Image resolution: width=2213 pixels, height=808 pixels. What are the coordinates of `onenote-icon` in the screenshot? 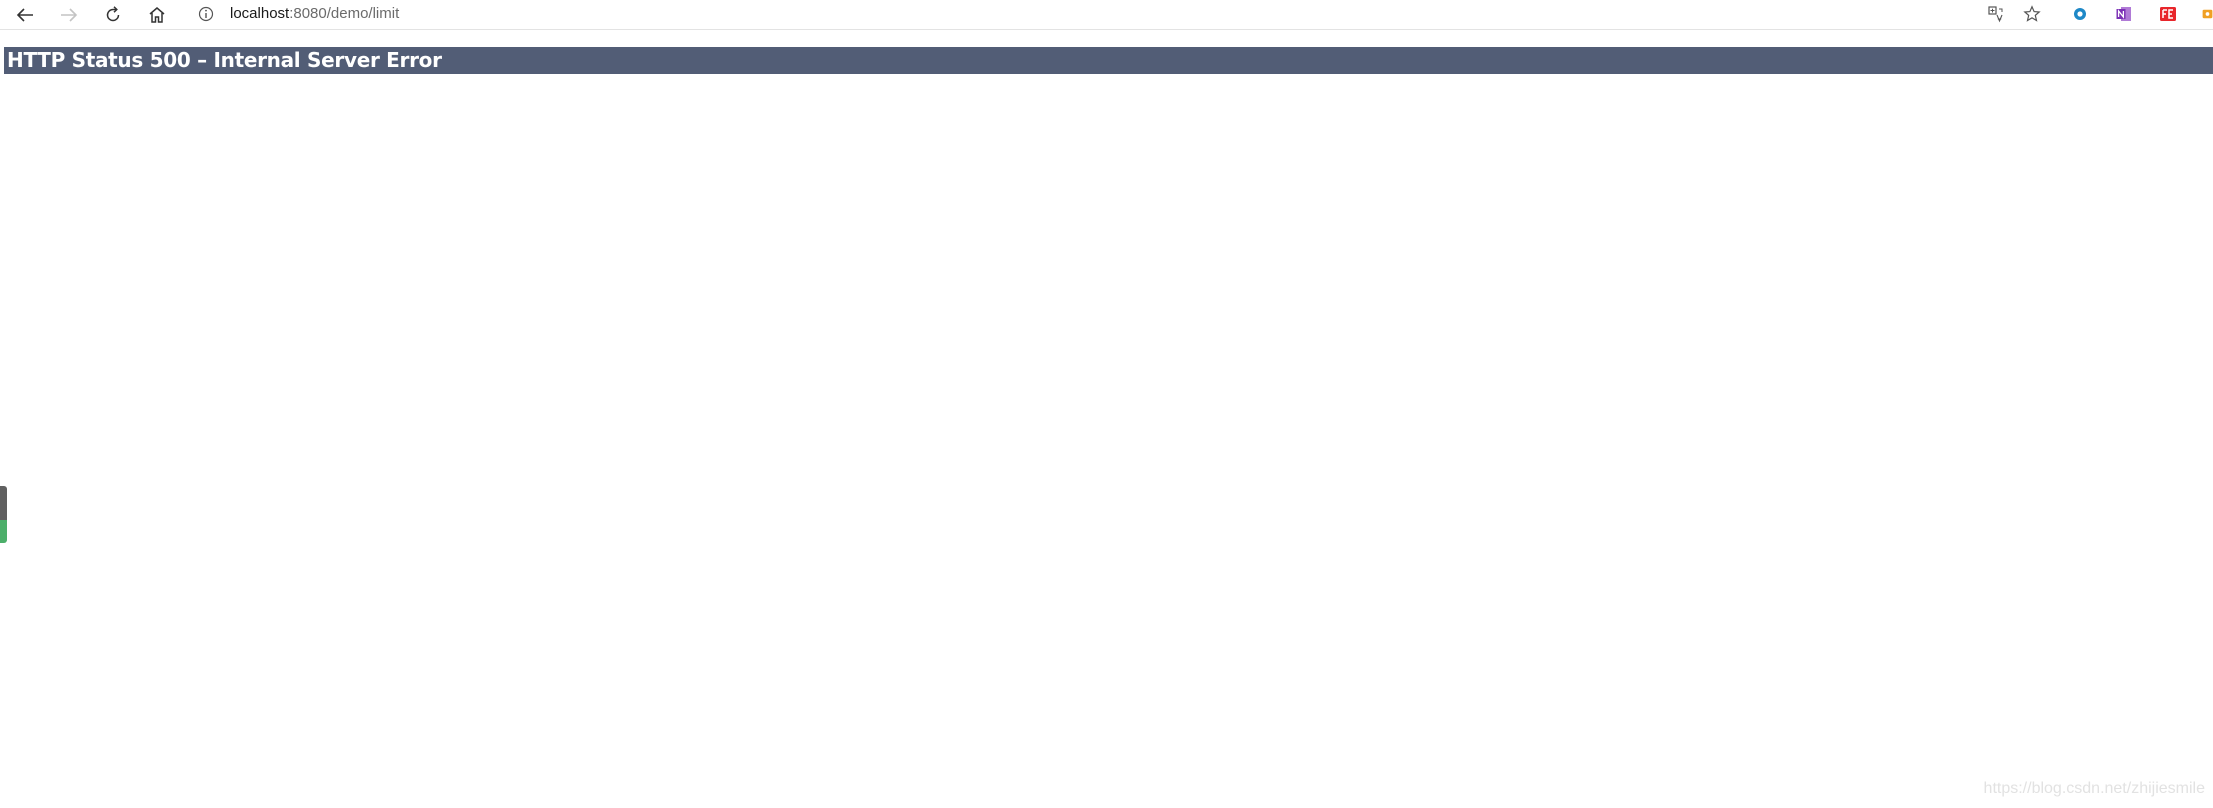 It's located at (2124, 14).